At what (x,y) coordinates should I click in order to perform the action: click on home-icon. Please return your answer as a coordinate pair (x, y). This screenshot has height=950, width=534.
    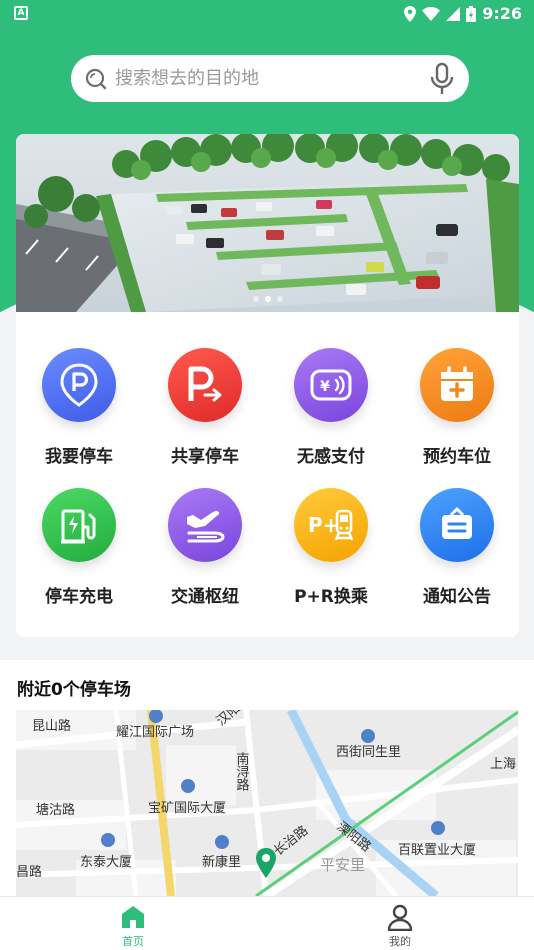
    Looking at the image, I should click on (133, 917).